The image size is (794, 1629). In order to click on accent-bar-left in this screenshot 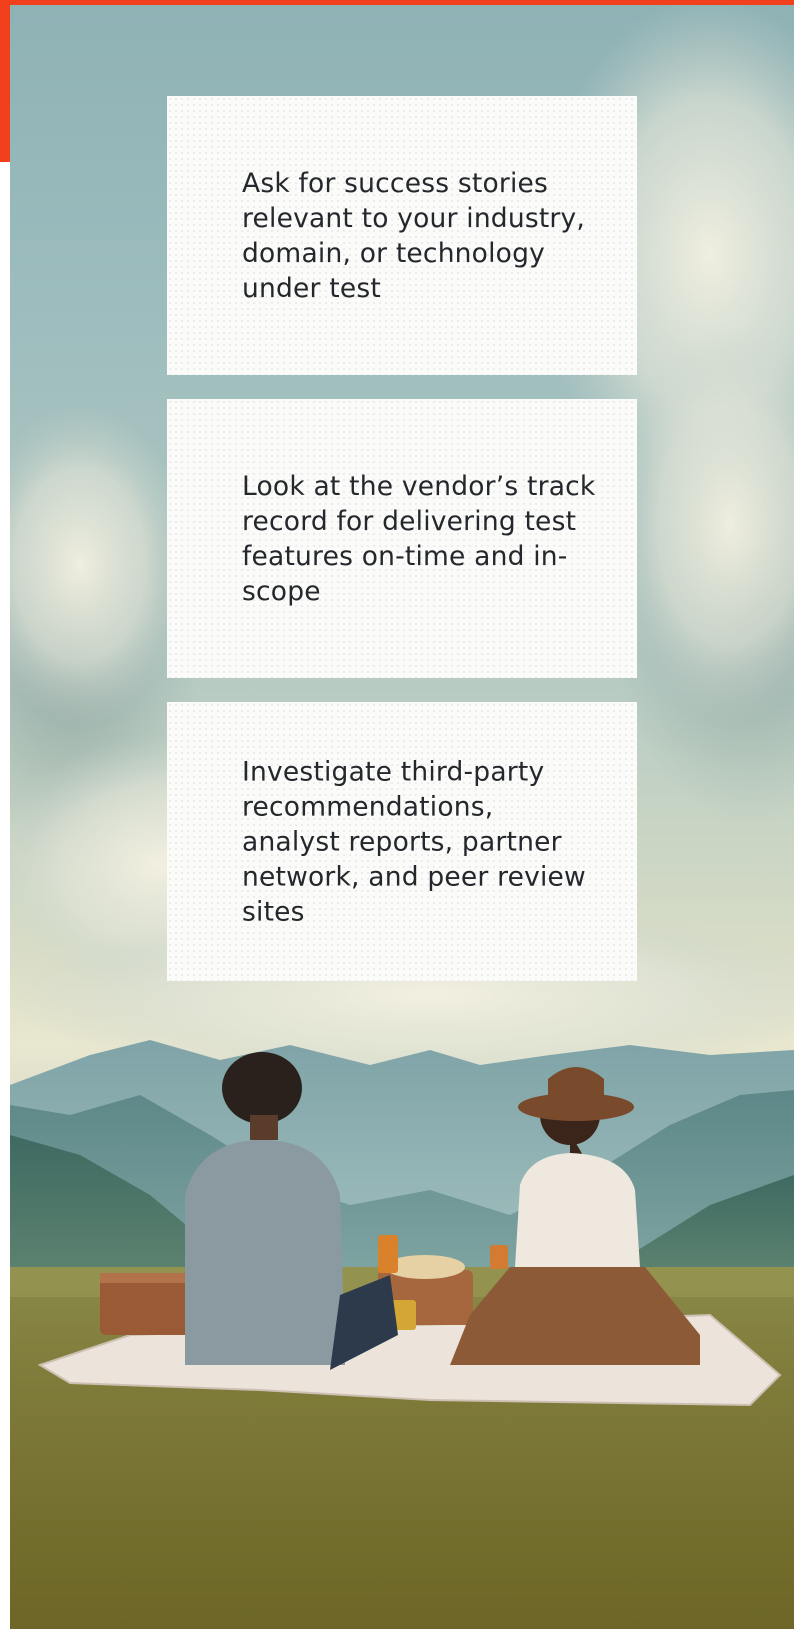, I will do `click(5, 81)`.